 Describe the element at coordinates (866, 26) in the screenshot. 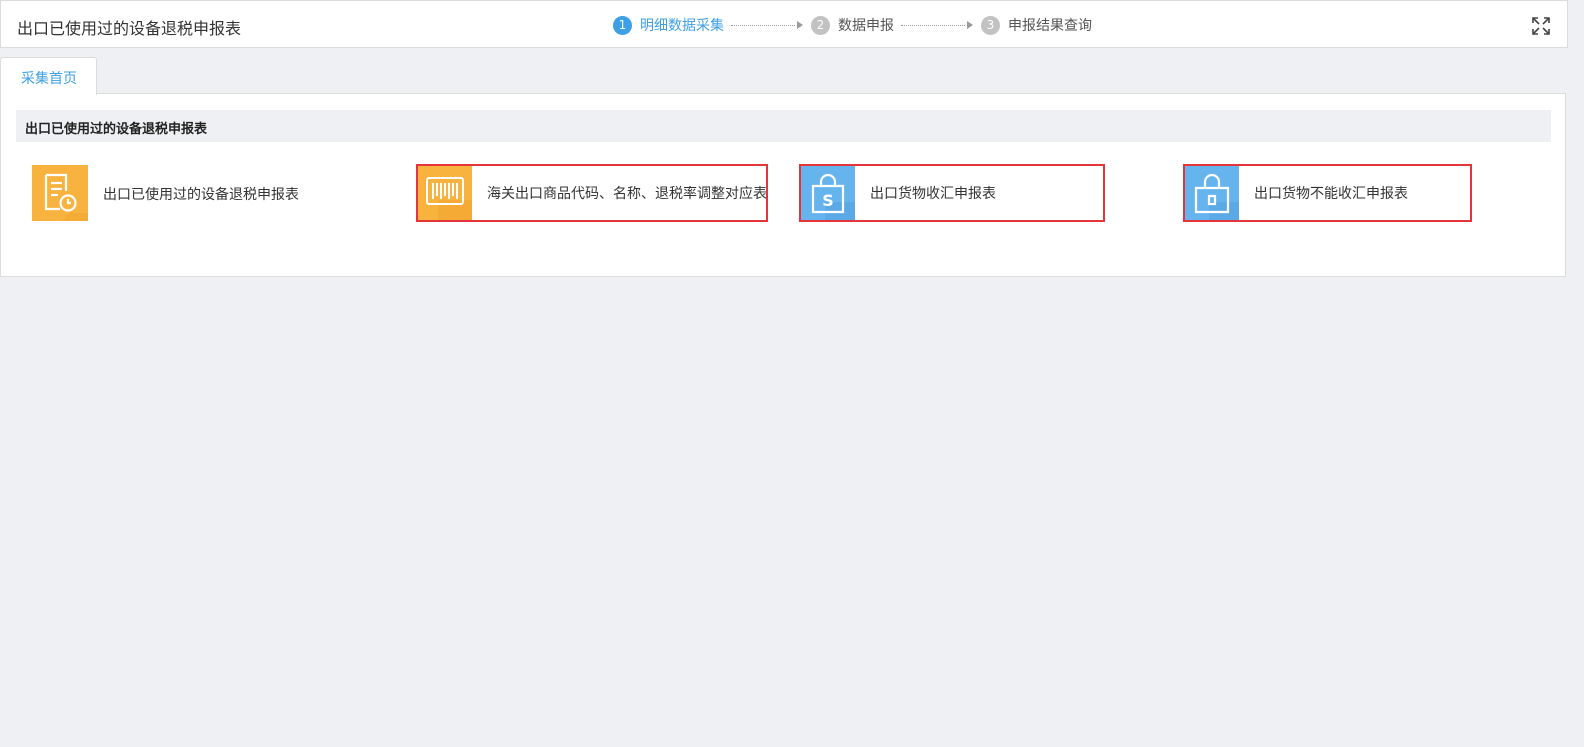

I see `step-label: 数据申报` at that location.